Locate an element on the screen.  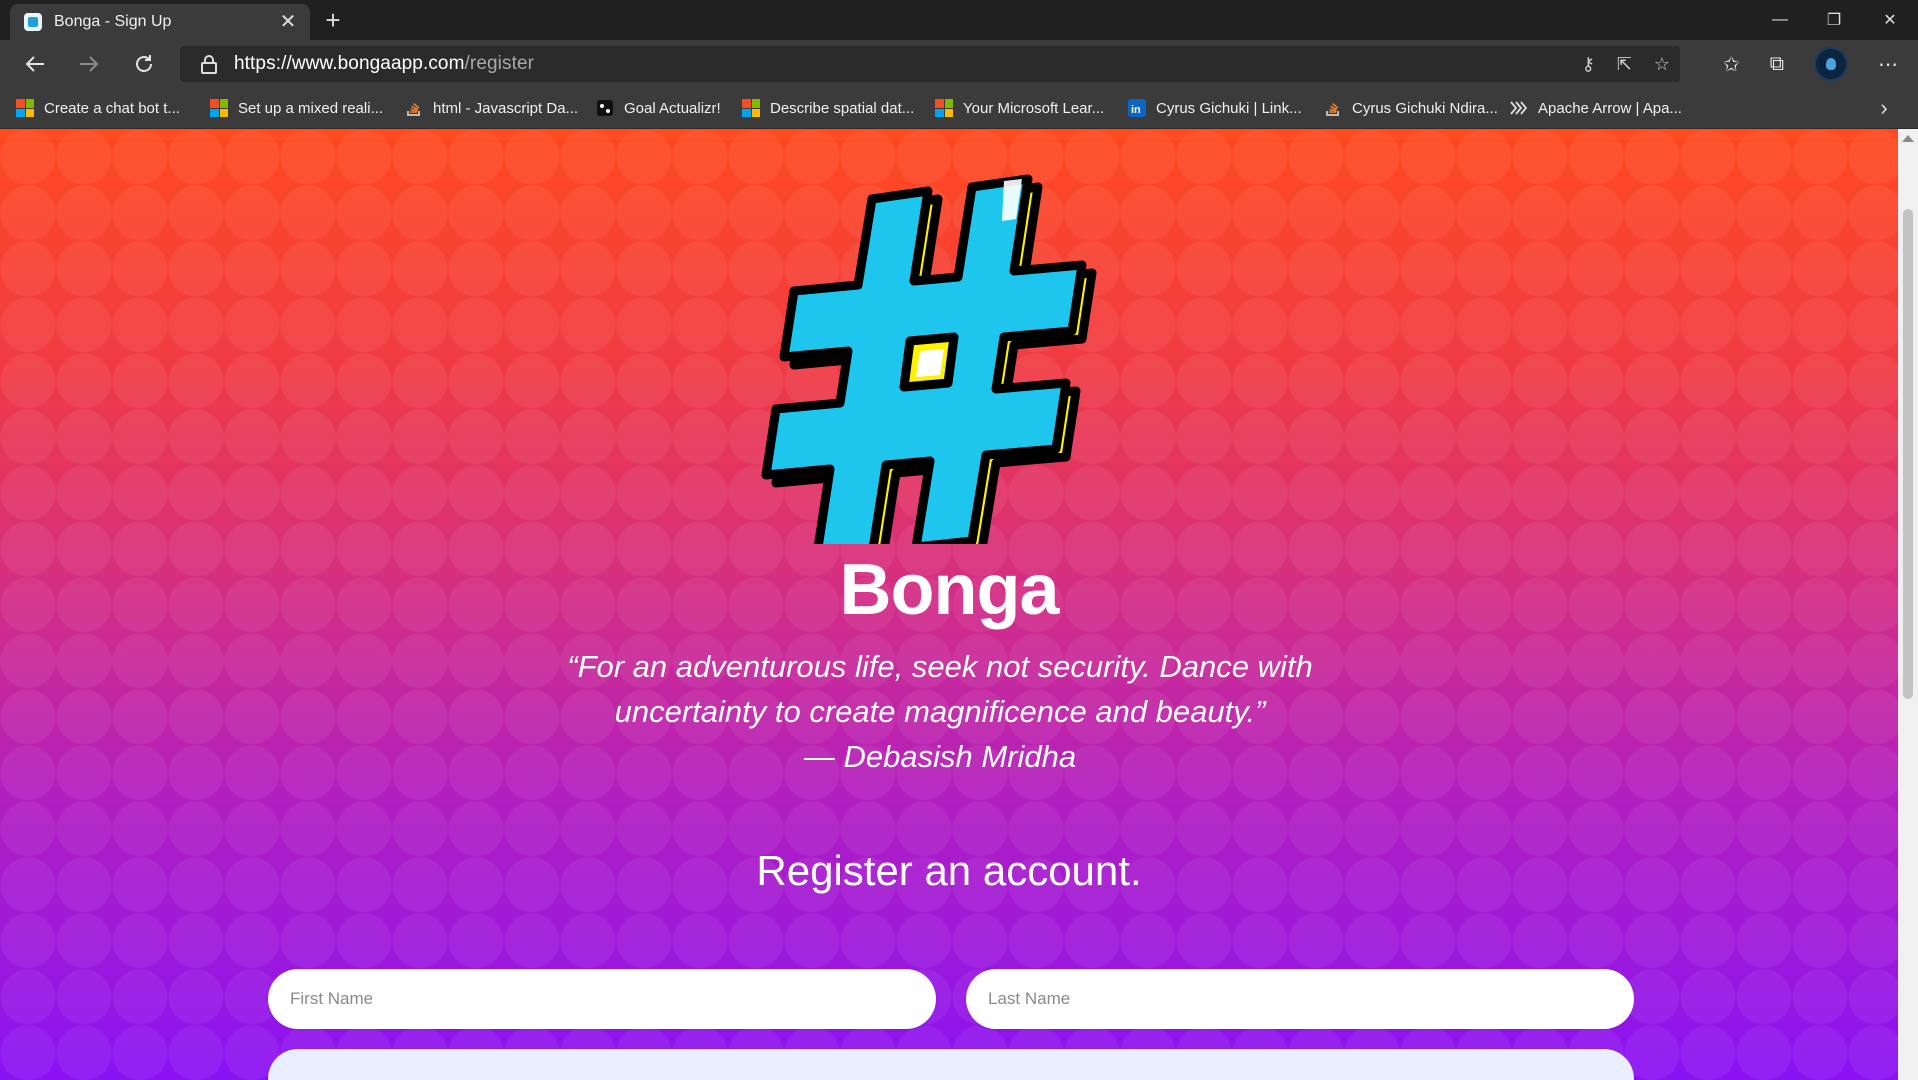
hashtag-logo is located at coordinates (929, 359).